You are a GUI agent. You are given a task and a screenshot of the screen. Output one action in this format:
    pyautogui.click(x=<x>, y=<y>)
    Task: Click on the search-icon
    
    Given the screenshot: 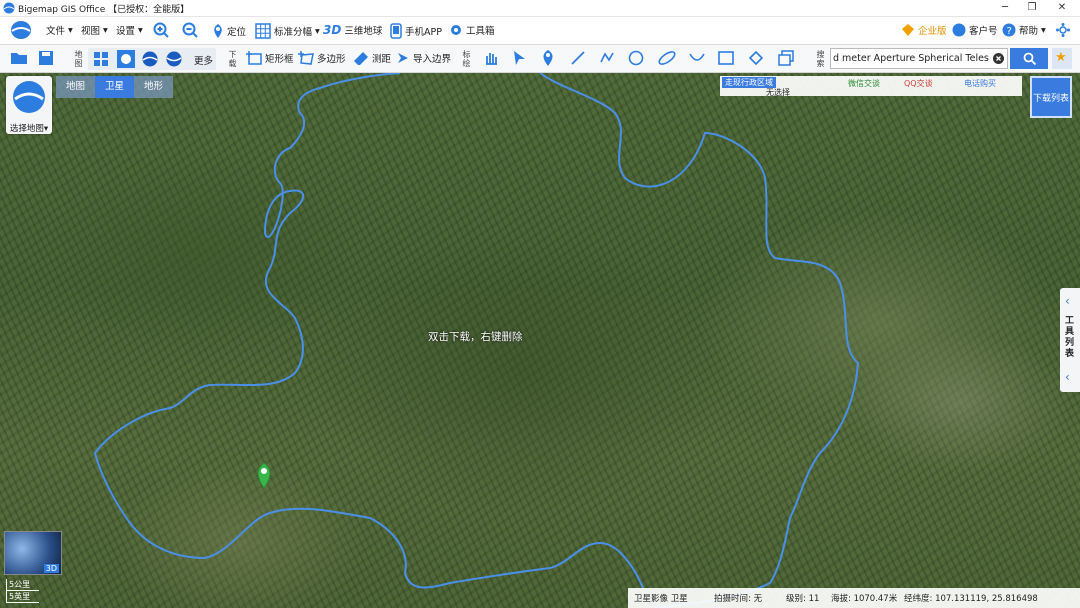 What is the action you would take?
    pyautogui.click(x=1029, y=58)
    